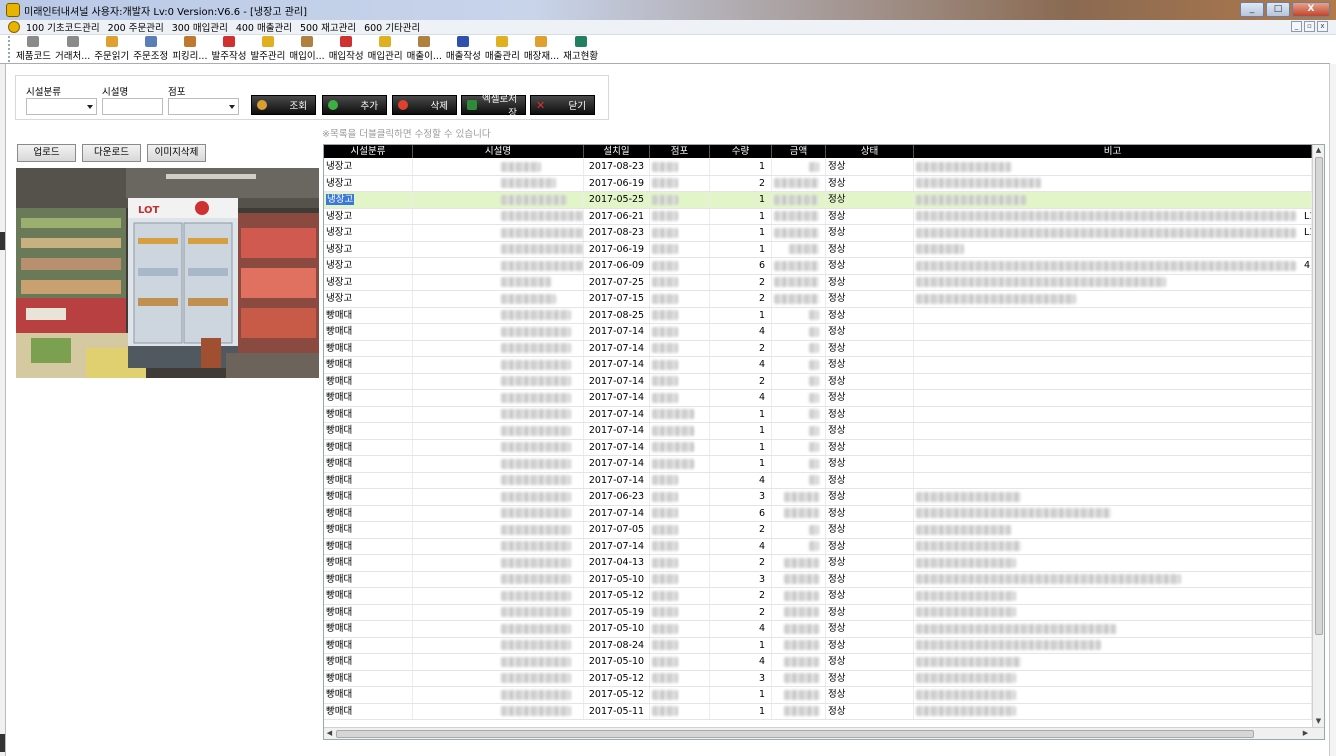 Image resolution: width=1336 pixels, height=756 pixels. Describe the element at coordinates (818, 315) in the screenshot. I see `table-row: 빵매대 2017-08-25 1 정상` at that location.